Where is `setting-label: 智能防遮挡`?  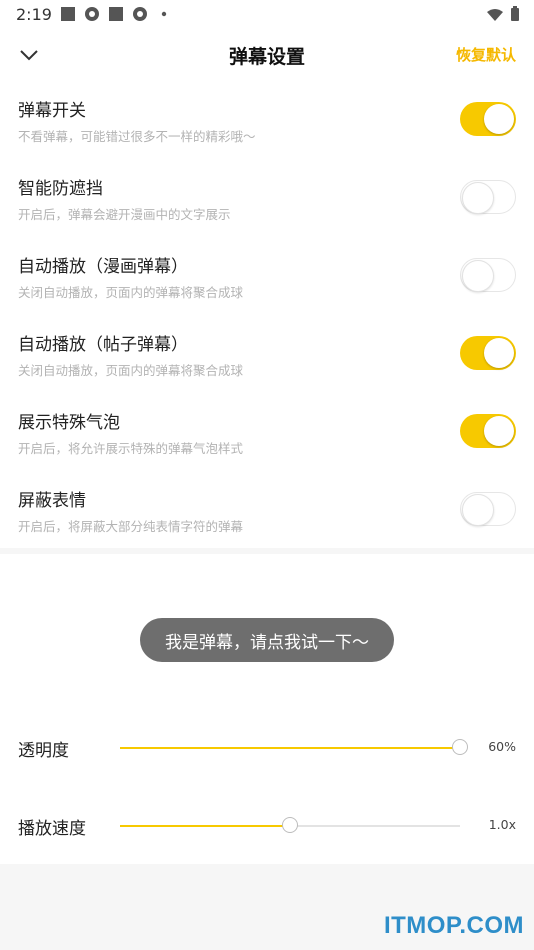 setting-label: 智能防遮挡 is located at coordinates (60, 189).